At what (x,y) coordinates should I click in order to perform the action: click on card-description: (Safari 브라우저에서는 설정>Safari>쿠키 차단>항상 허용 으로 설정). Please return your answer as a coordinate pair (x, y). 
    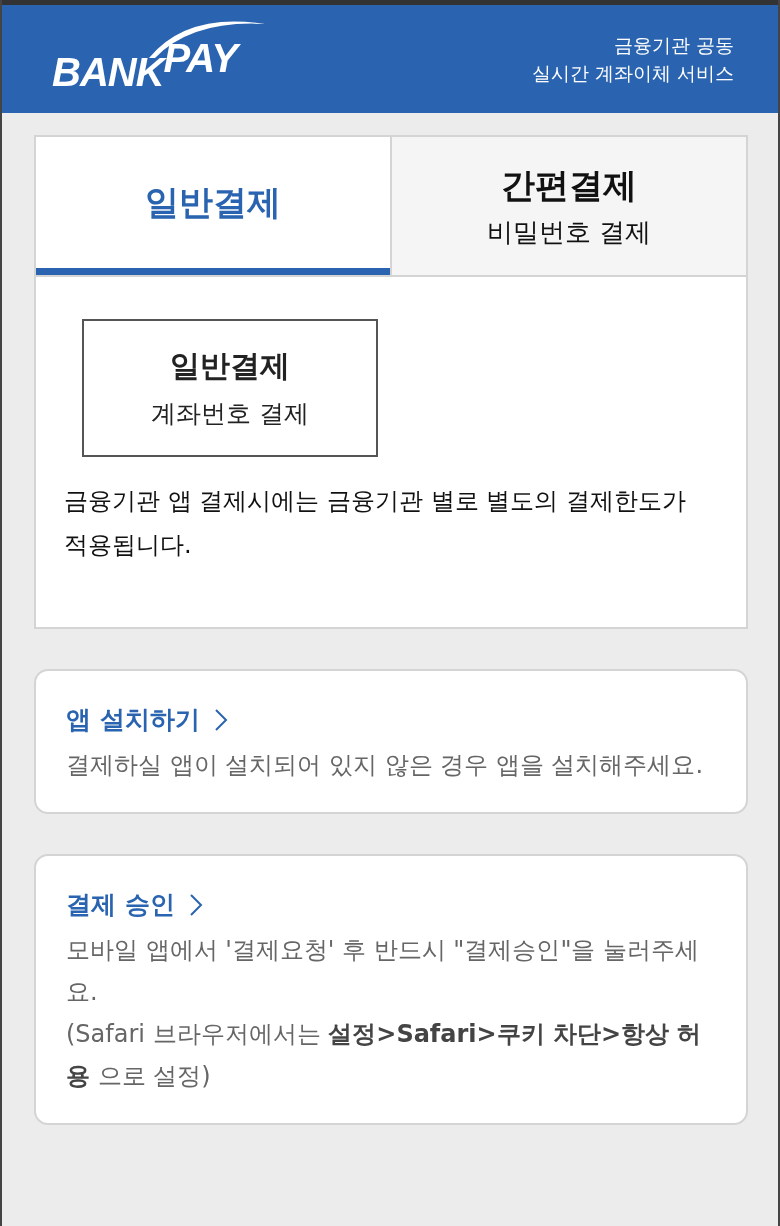
    Looking at the image, I should click on (384, 1055).